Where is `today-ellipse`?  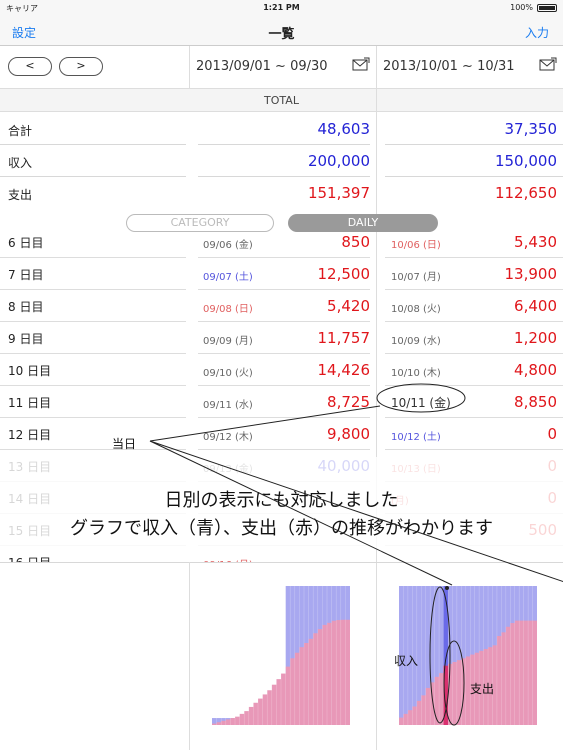
today-ellipse is located at coordinates (421, 398).